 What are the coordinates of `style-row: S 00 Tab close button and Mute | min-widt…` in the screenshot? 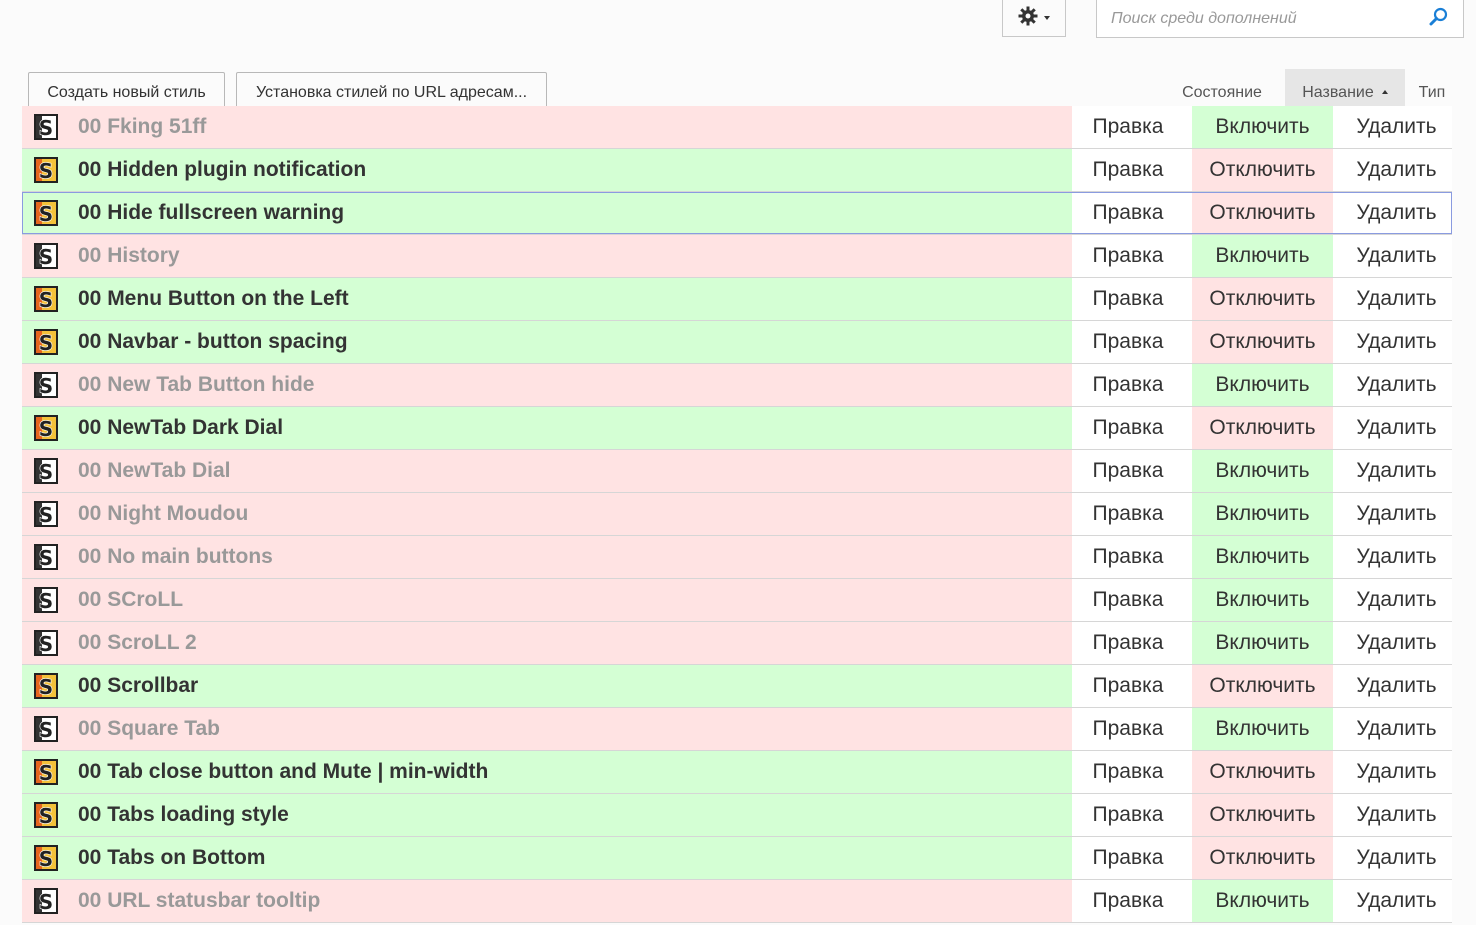 It's located at (737, 772).